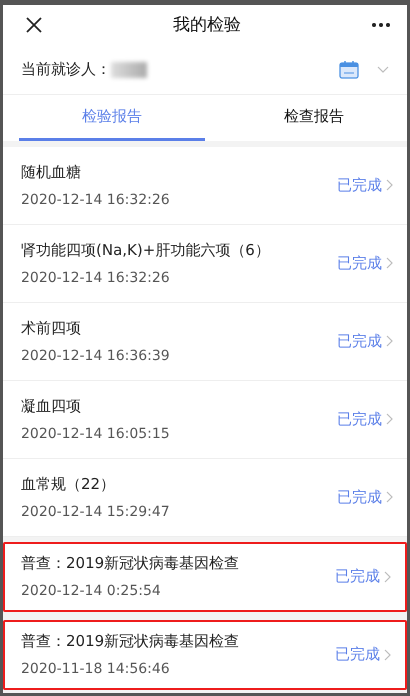 The image size is (410, 696). I want to click on calendar-icon, so click(349, 70).